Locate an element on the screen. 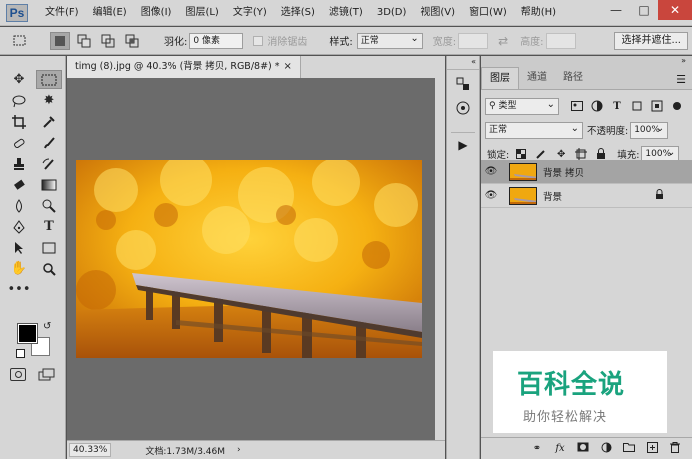 The height and width of the screenshot is (459, 692). add-to-selection-icon is located at coordinates (84, 41).